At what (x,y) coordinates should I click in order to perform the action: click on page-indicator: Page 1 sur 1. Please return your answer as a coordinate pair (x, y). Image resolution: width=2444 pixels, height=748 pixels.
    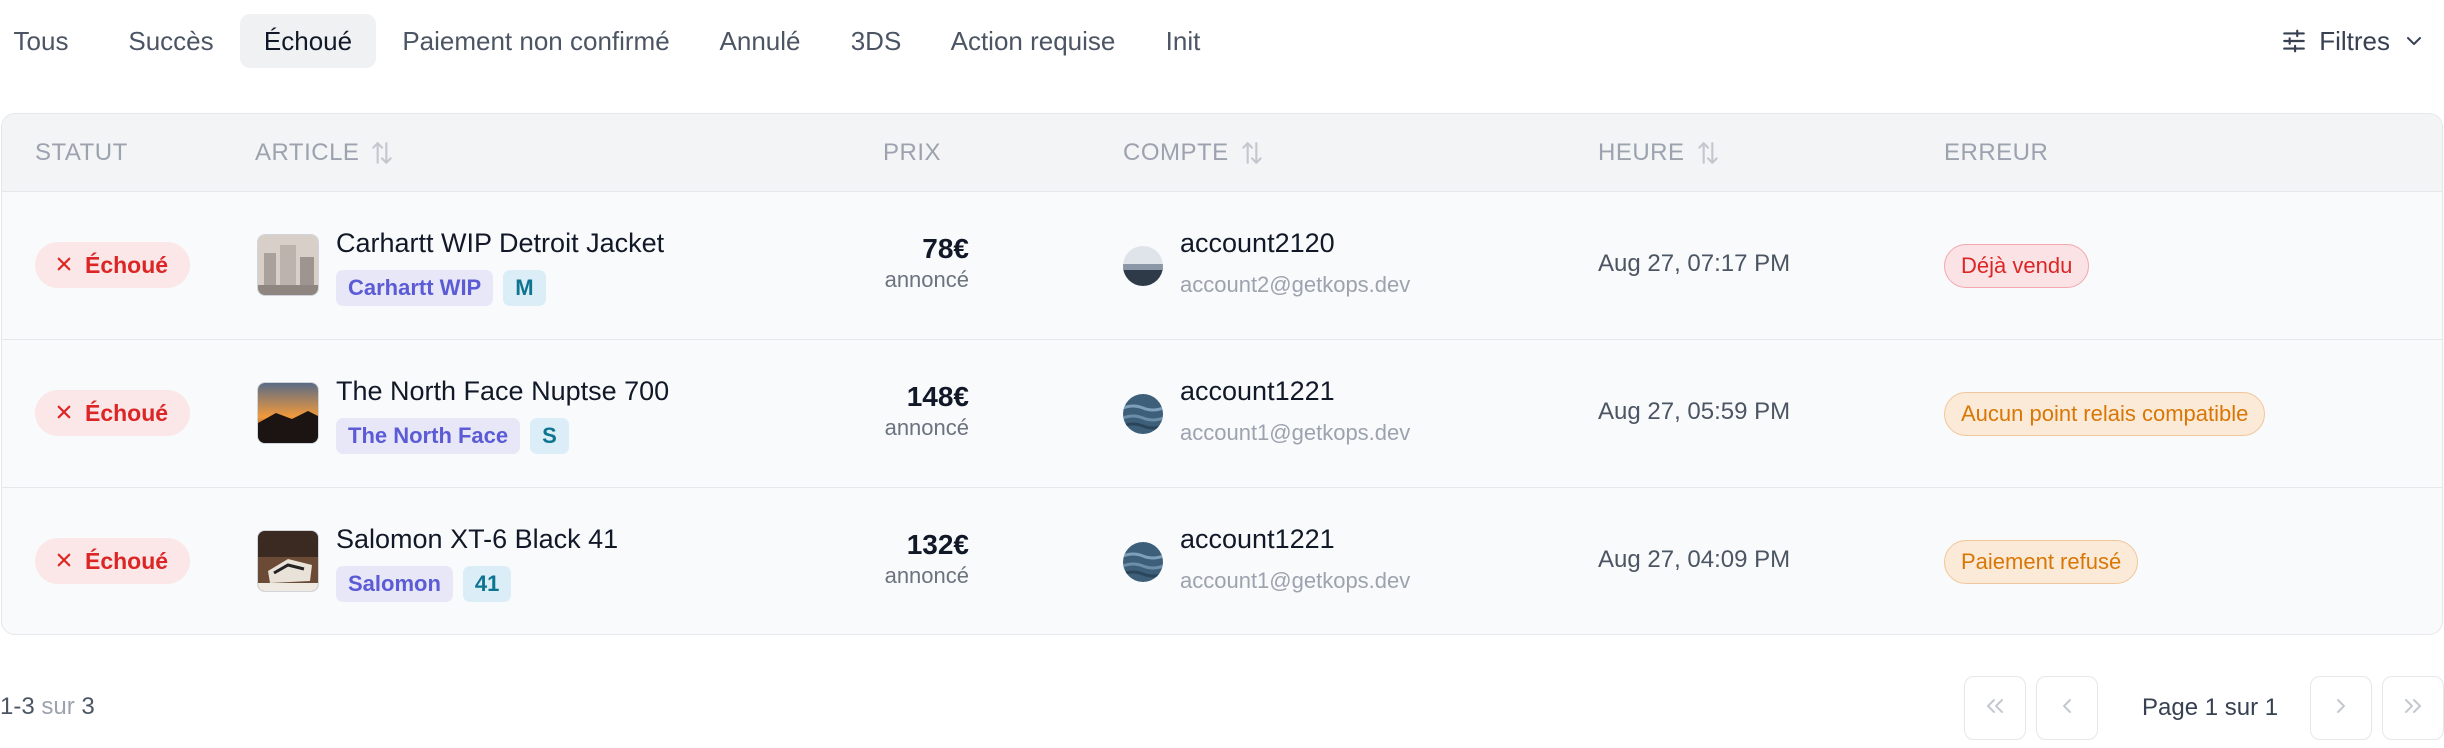
    Looking at the image, I should click on (2210, 707).